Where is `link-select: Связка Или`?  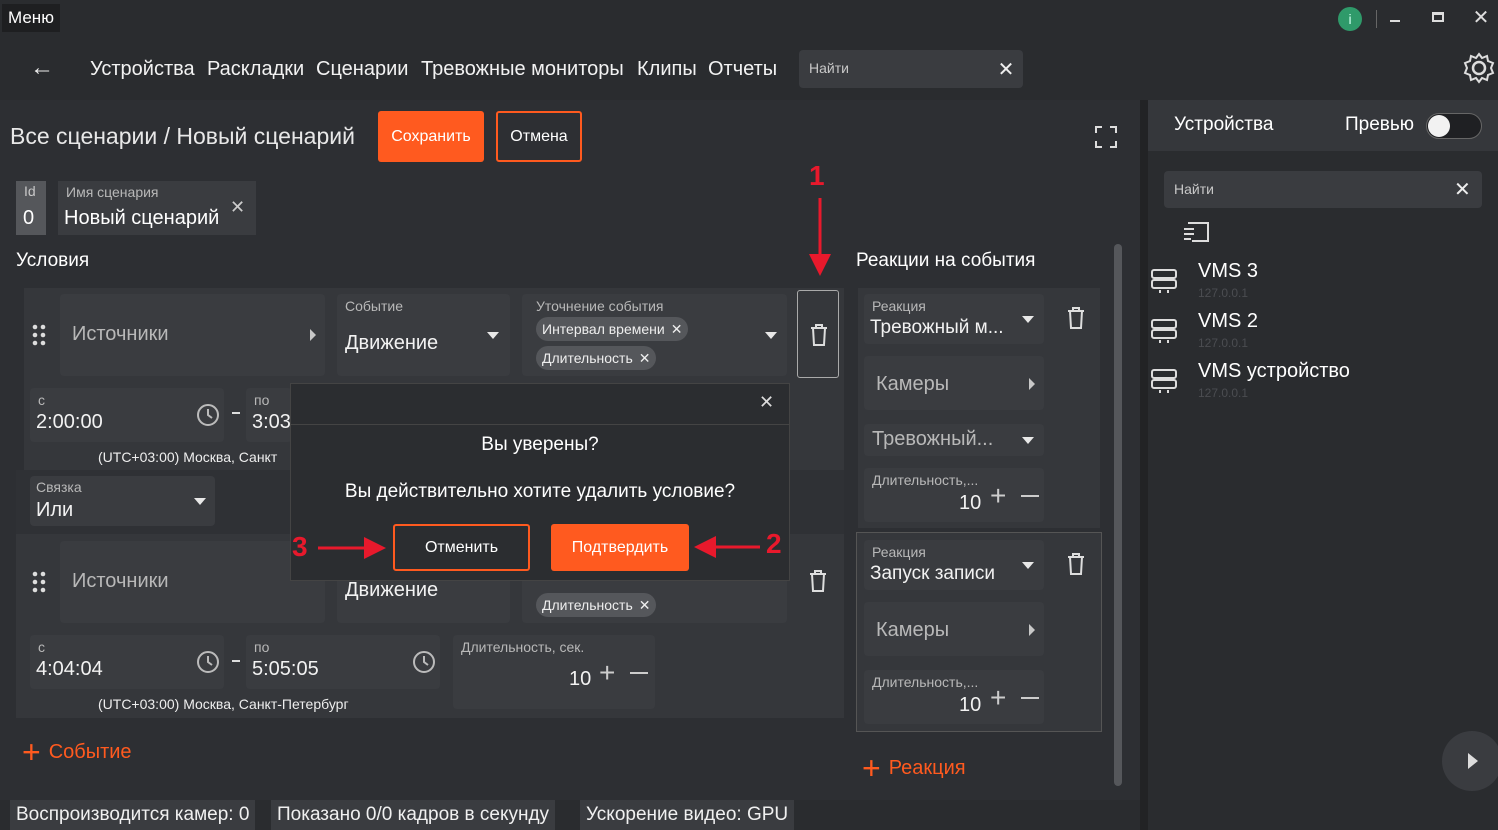
link-select: Связка Или is located at coordinates (122, 501).